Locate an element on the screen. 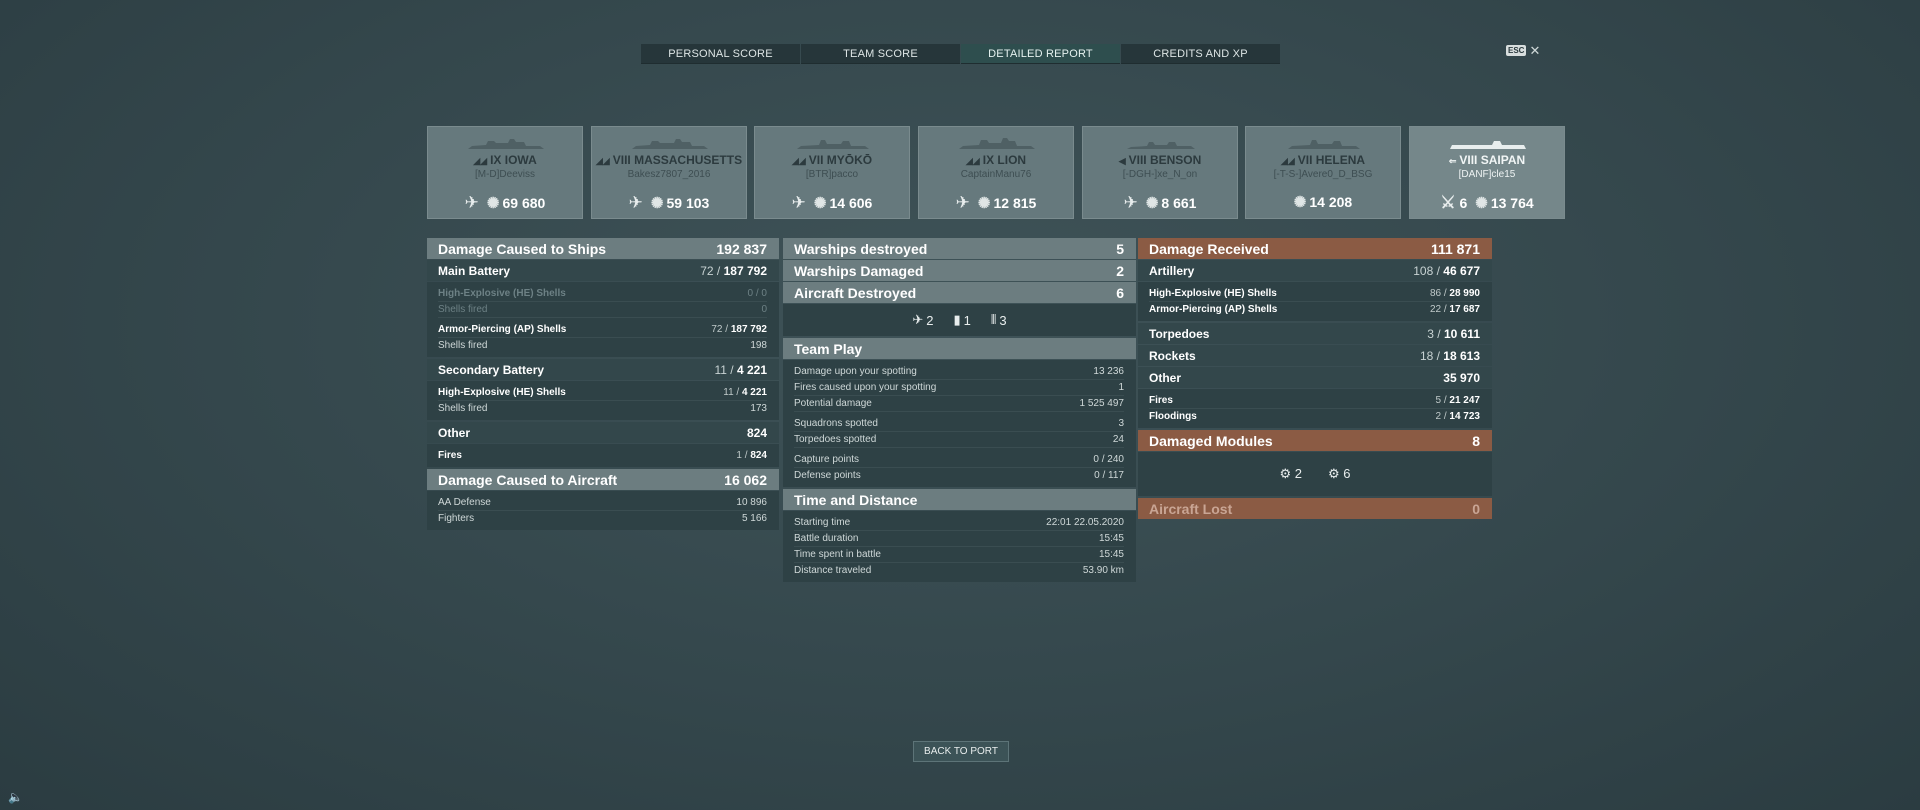  tab-credits-and-xp: CREDITS AND XP is located at coordinates (1200, 54).